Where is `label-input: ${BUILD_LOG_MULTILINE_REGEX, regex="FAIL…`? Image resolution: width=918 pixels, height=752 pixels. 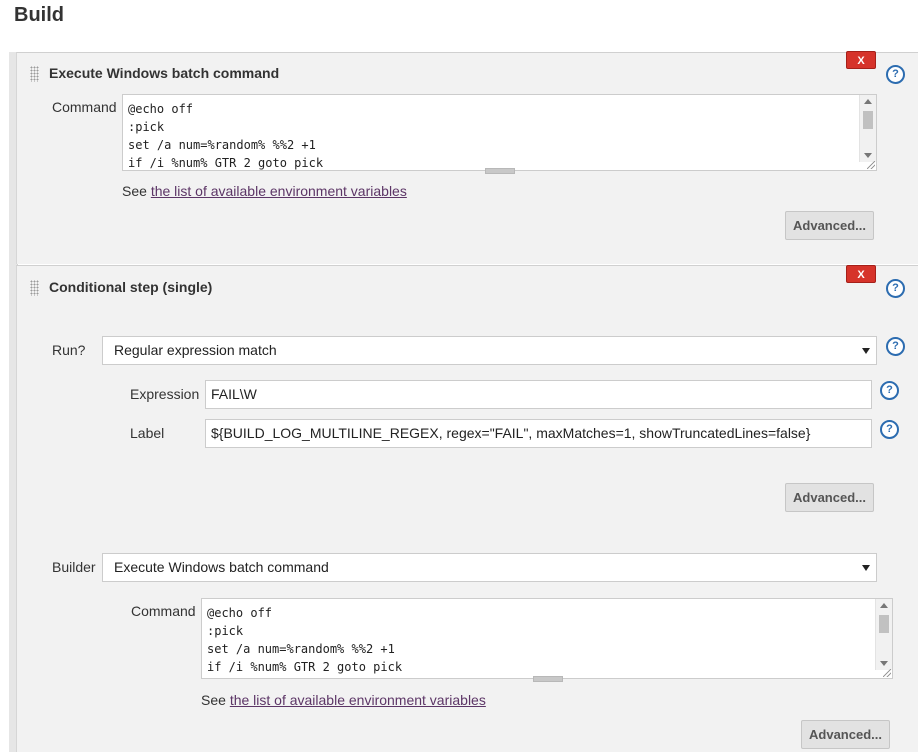 label-input: ${BUILD_LOG_MULTILINE_REGEX, regex="FAIL… is located at coordinates (538, 433).